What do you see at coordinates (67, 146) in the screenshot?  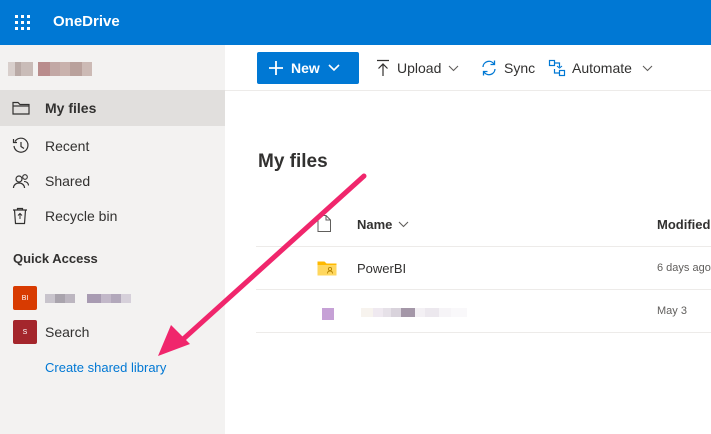 I see `sidebar-item-label: Recent` at bounding box center [67, 146].